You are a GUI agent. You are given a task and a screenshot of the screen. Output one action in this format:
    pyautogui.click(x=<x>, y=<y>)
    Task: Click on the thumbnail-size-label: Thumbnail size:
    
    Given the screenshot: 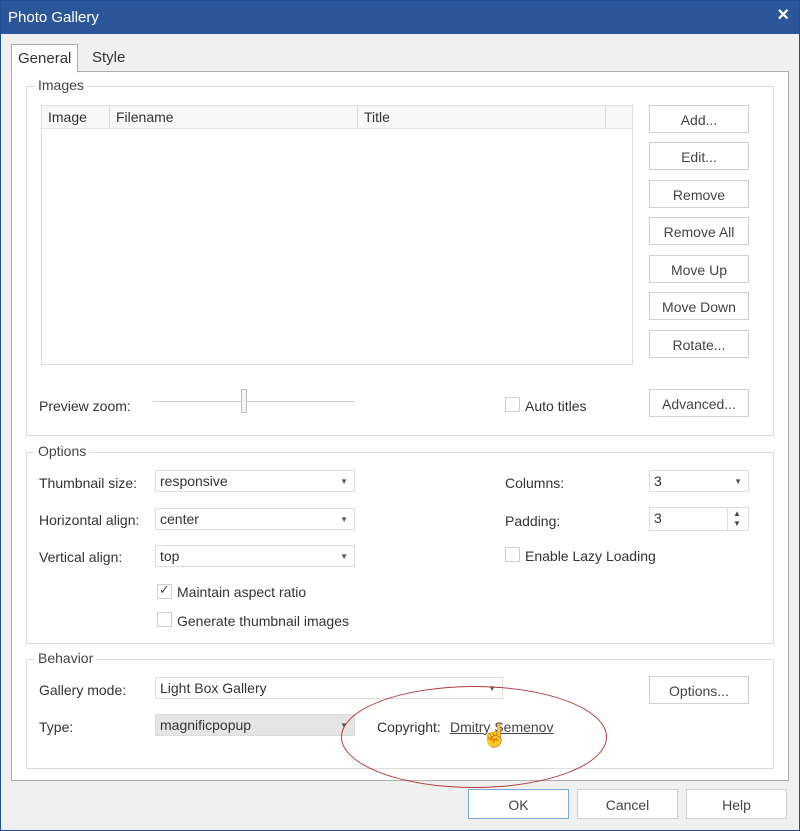 What is the action you would take?
    pyautogui.click(x=88, y=483)
    